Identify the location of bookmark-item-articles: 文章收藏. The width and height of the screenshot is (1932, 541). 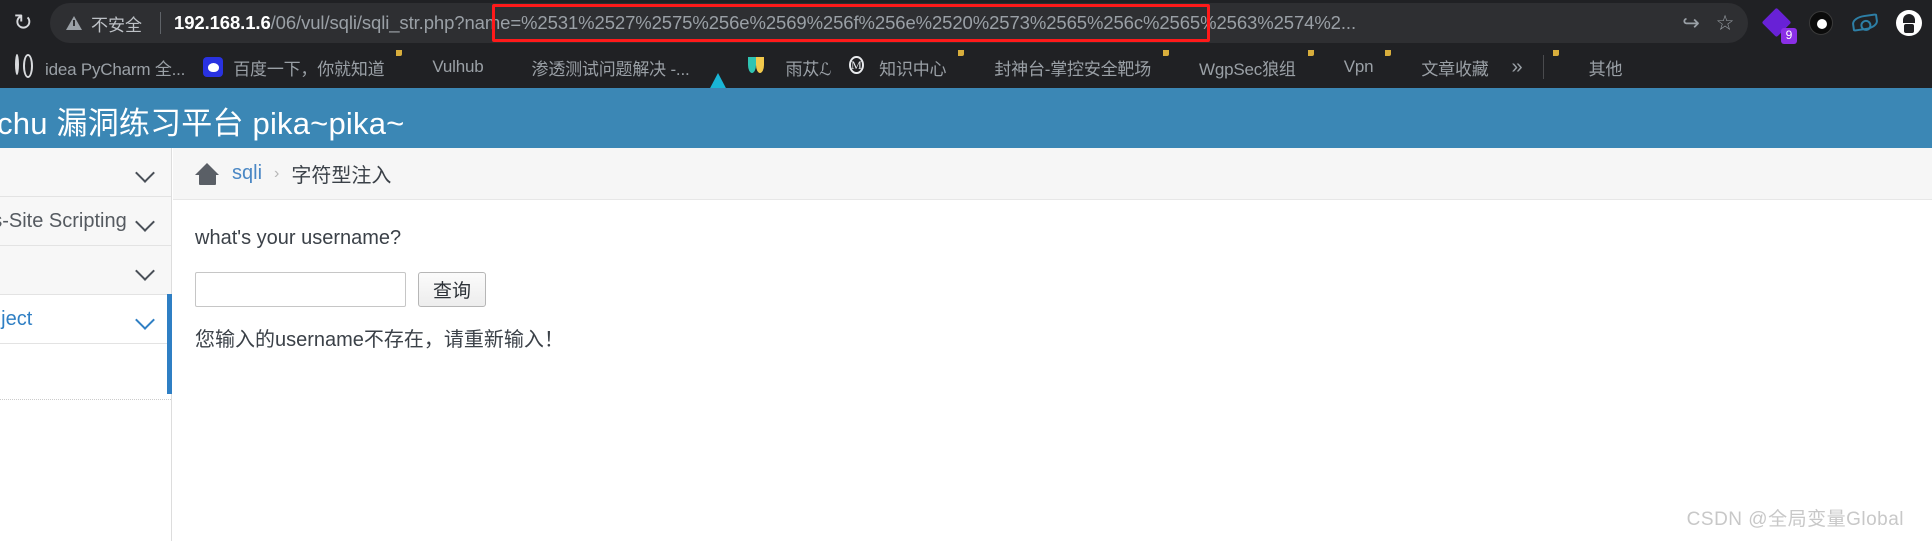
(1439, 67).